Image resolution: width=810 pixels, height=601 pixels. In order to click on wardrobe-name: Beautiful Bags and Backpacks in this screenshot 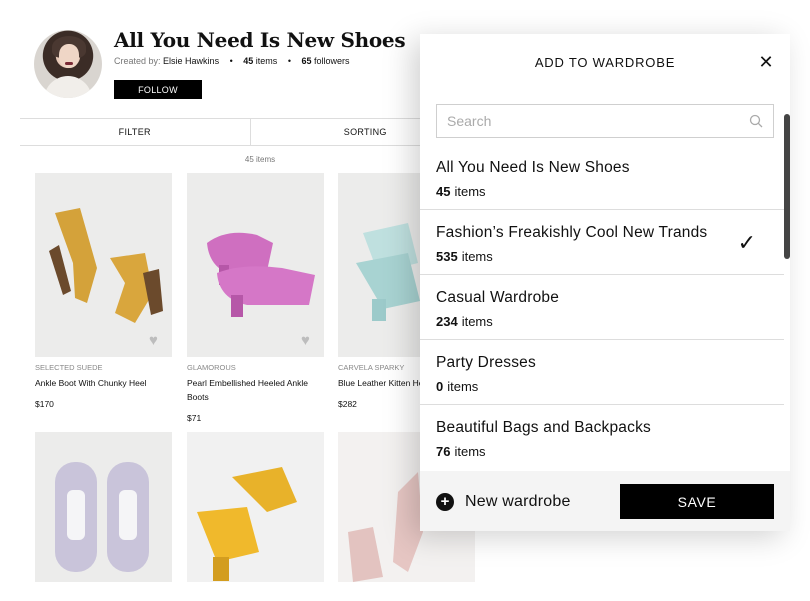, I will do `click(543, 427)`.